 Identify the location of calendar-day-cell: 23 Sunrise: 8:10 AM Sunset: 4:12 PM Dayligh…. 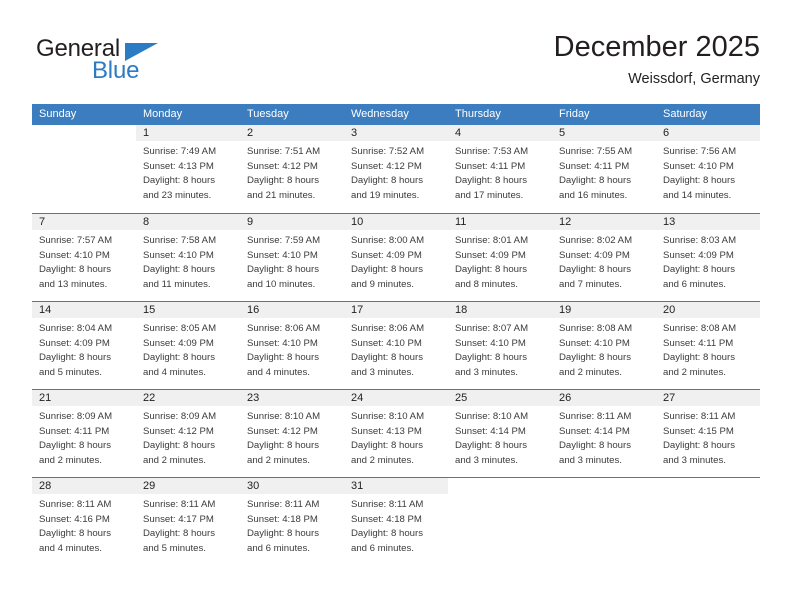
(292, 433).